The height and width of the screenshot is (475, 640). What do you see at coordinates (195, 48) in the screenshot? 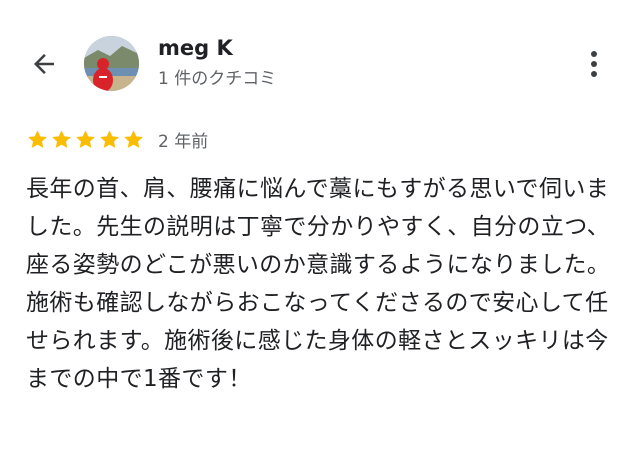
I see `user-name: meg K` at bounding box center [195, 48].